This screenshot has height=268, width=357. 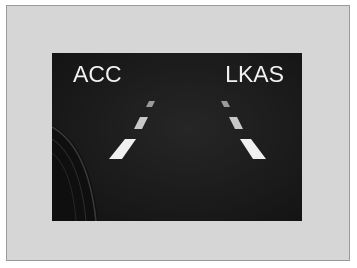 I want to click on lkas-indicator: LKAS, so click(x=254, y=74).